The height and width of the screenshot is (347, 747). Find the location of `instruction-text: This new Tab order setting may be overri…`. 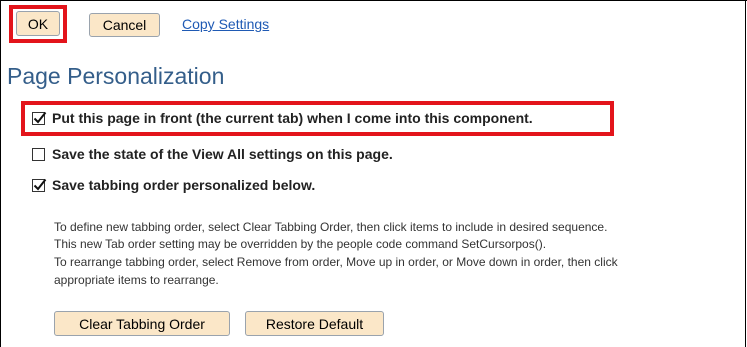

instruction-text: This new Tab order setting may be overri… is located at coordinates (300, 244).